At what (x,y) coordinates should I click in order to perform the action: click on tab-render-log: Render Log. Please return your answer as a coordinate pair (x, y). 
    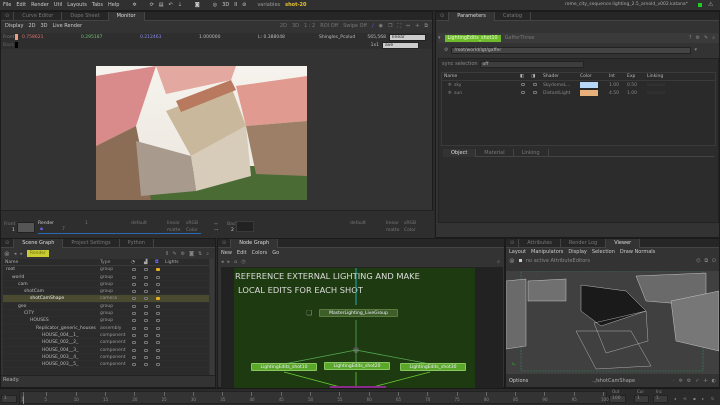
    Looking at the image, I should click on (584, 243).